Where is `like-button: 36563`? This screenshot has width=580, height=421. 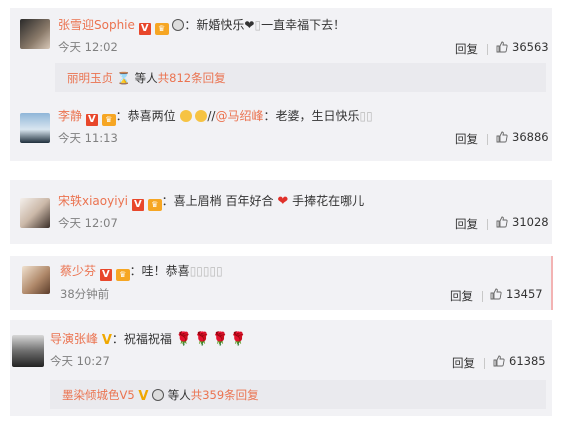
like-button: 36563 is located at coordinates (522, 47).